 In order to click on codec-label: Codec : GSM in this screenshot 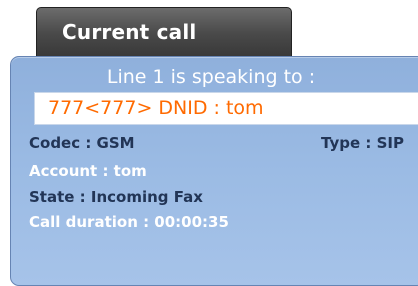, I will do `click(82, 143)`.